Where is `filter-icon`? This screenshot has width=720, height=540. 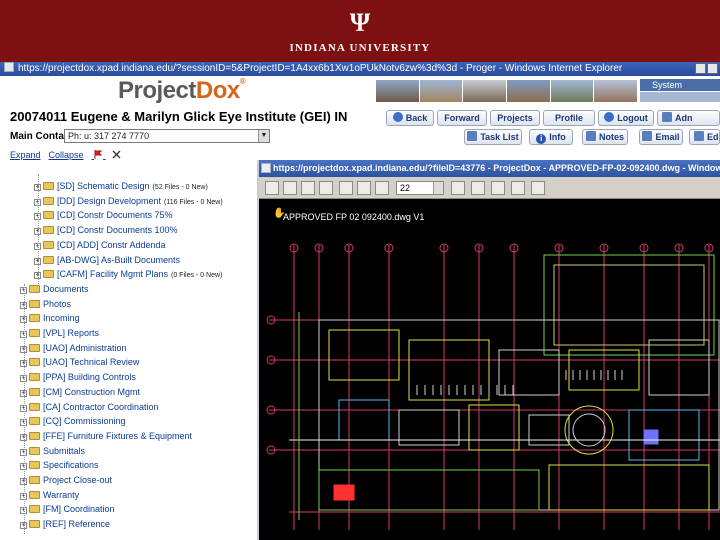 filter-icon is located at coordinates (116, 154).